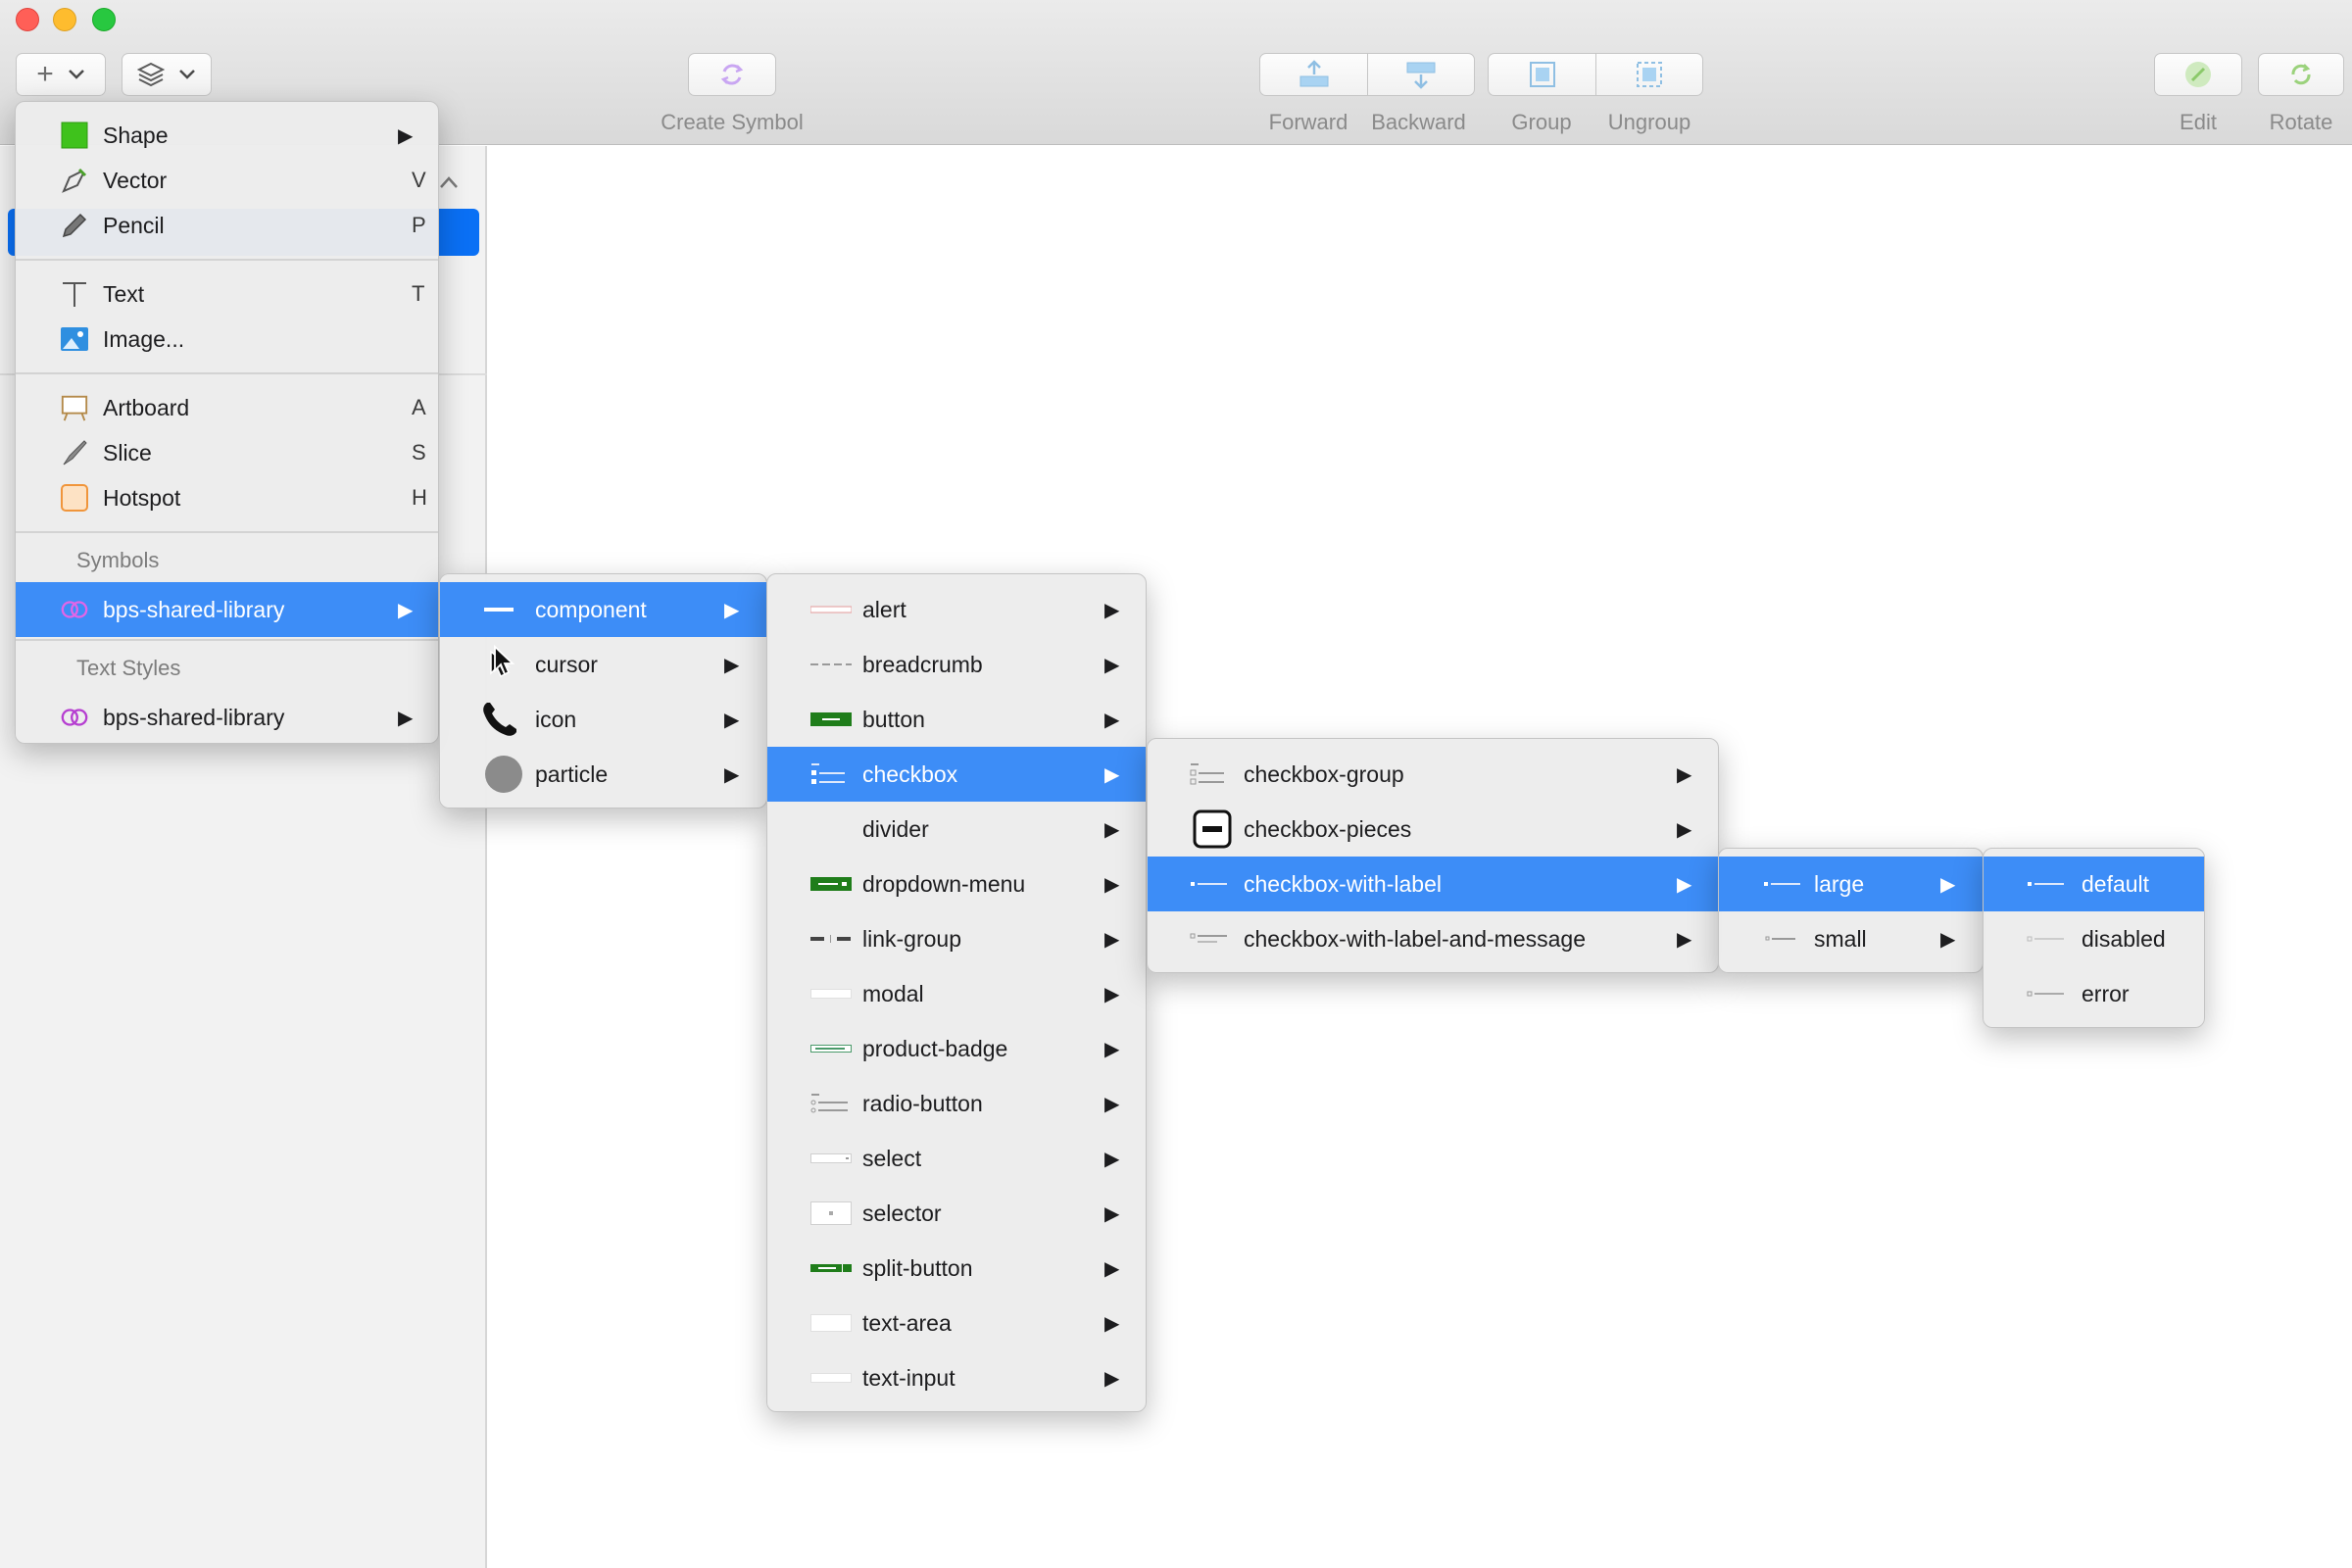  What do you see at coordinates (956, 1103) in the screenshot?
I see `menu-item-radio-button: radio-button ▶` at bounding box center [956, 1103].